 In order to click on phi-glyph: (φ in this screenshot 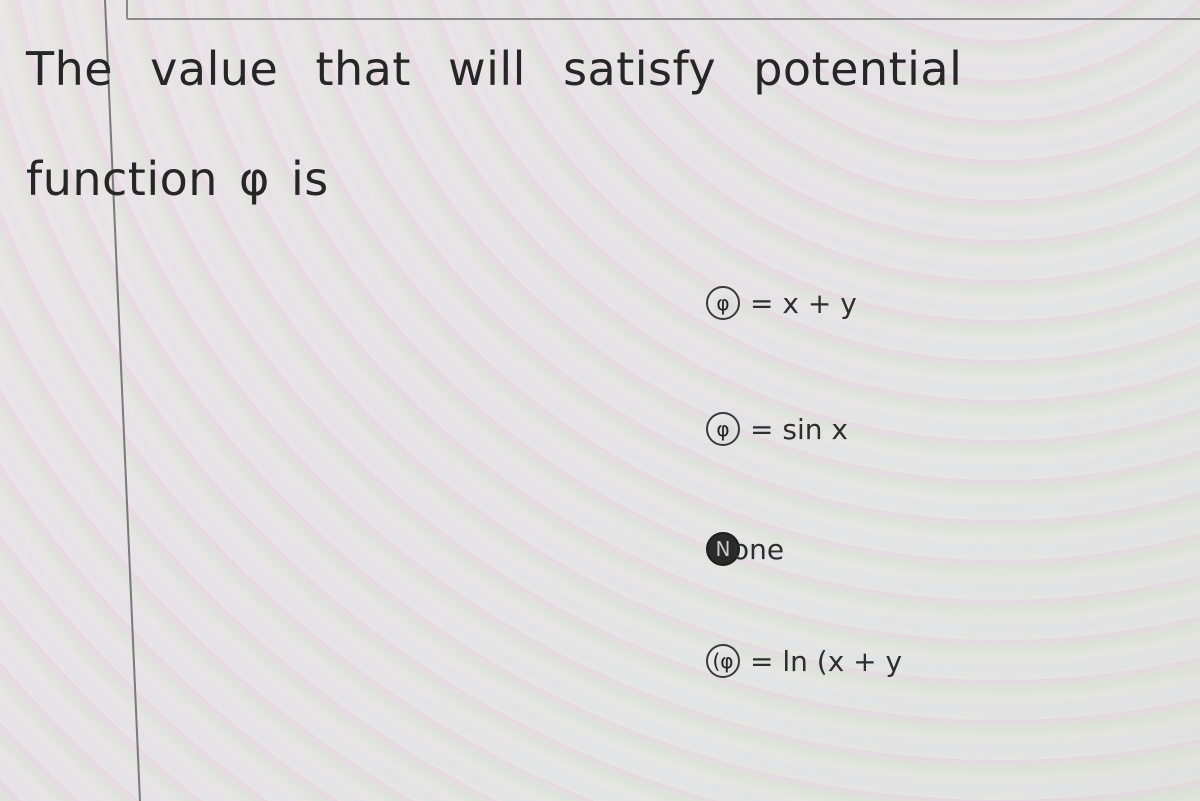, I will do `click(723, 661)`.